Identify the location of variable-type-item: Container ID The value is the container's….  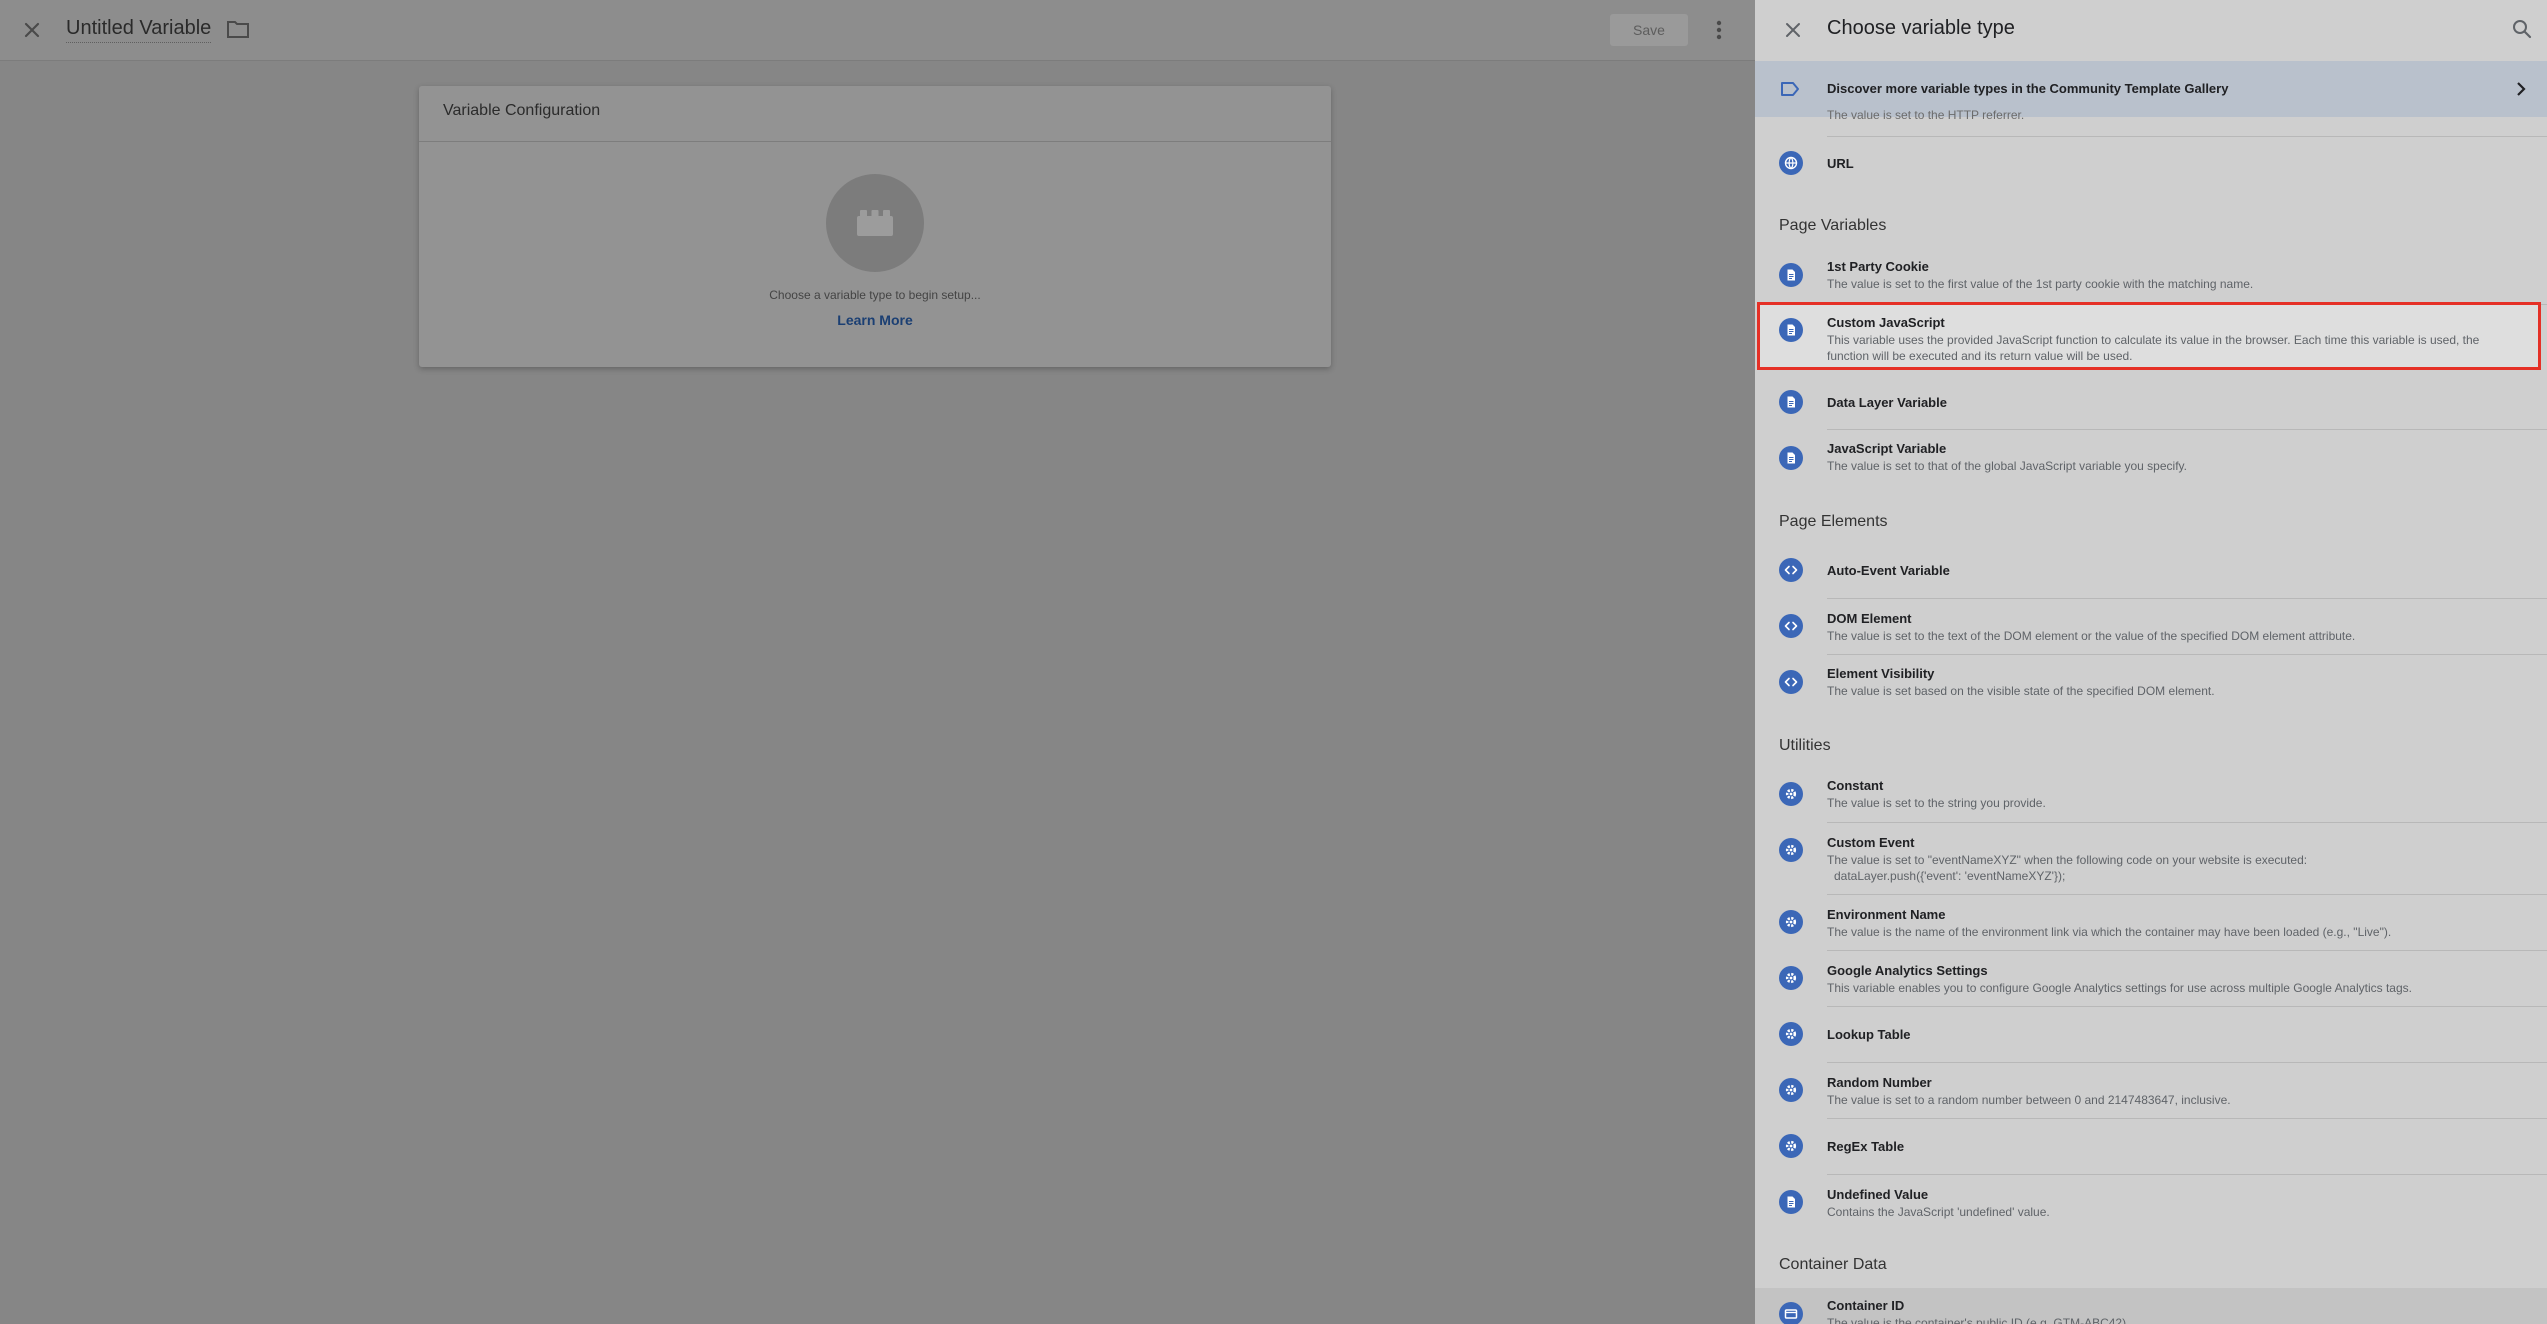
(2151, 1306).